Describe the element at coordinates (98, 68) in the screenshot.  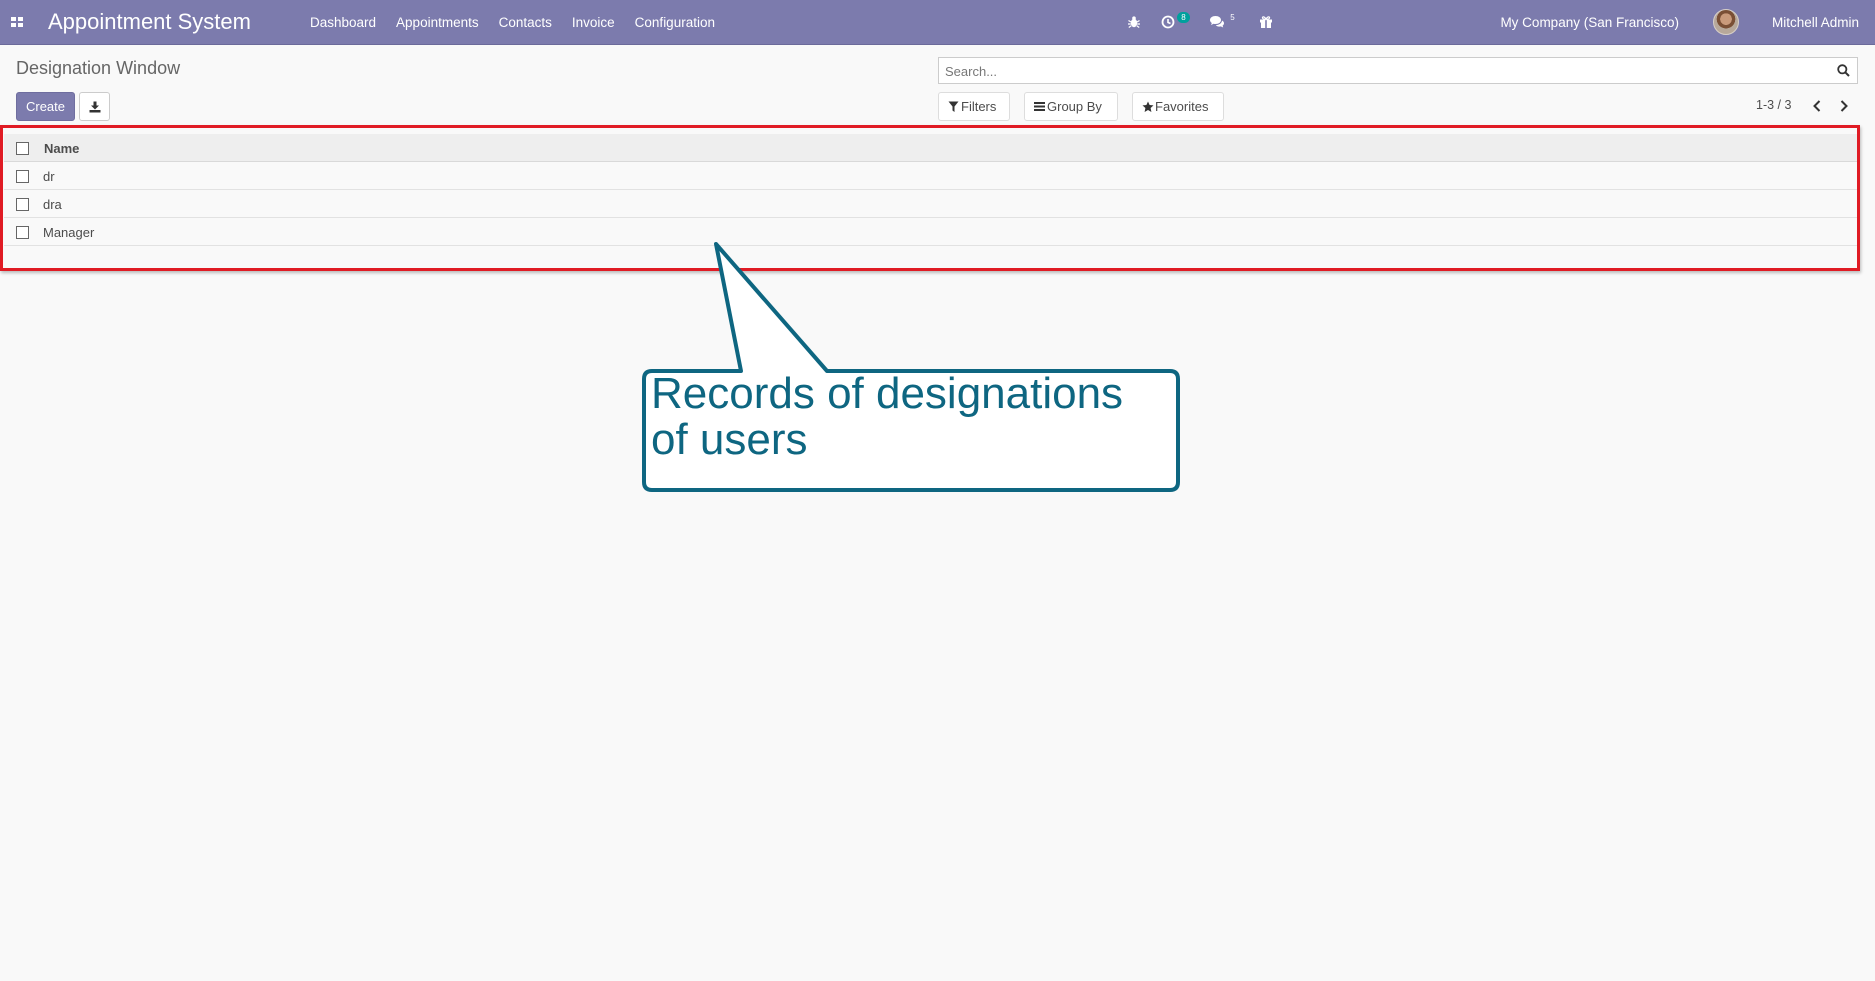
I see `breadcrumb: Designation Window` at that location.